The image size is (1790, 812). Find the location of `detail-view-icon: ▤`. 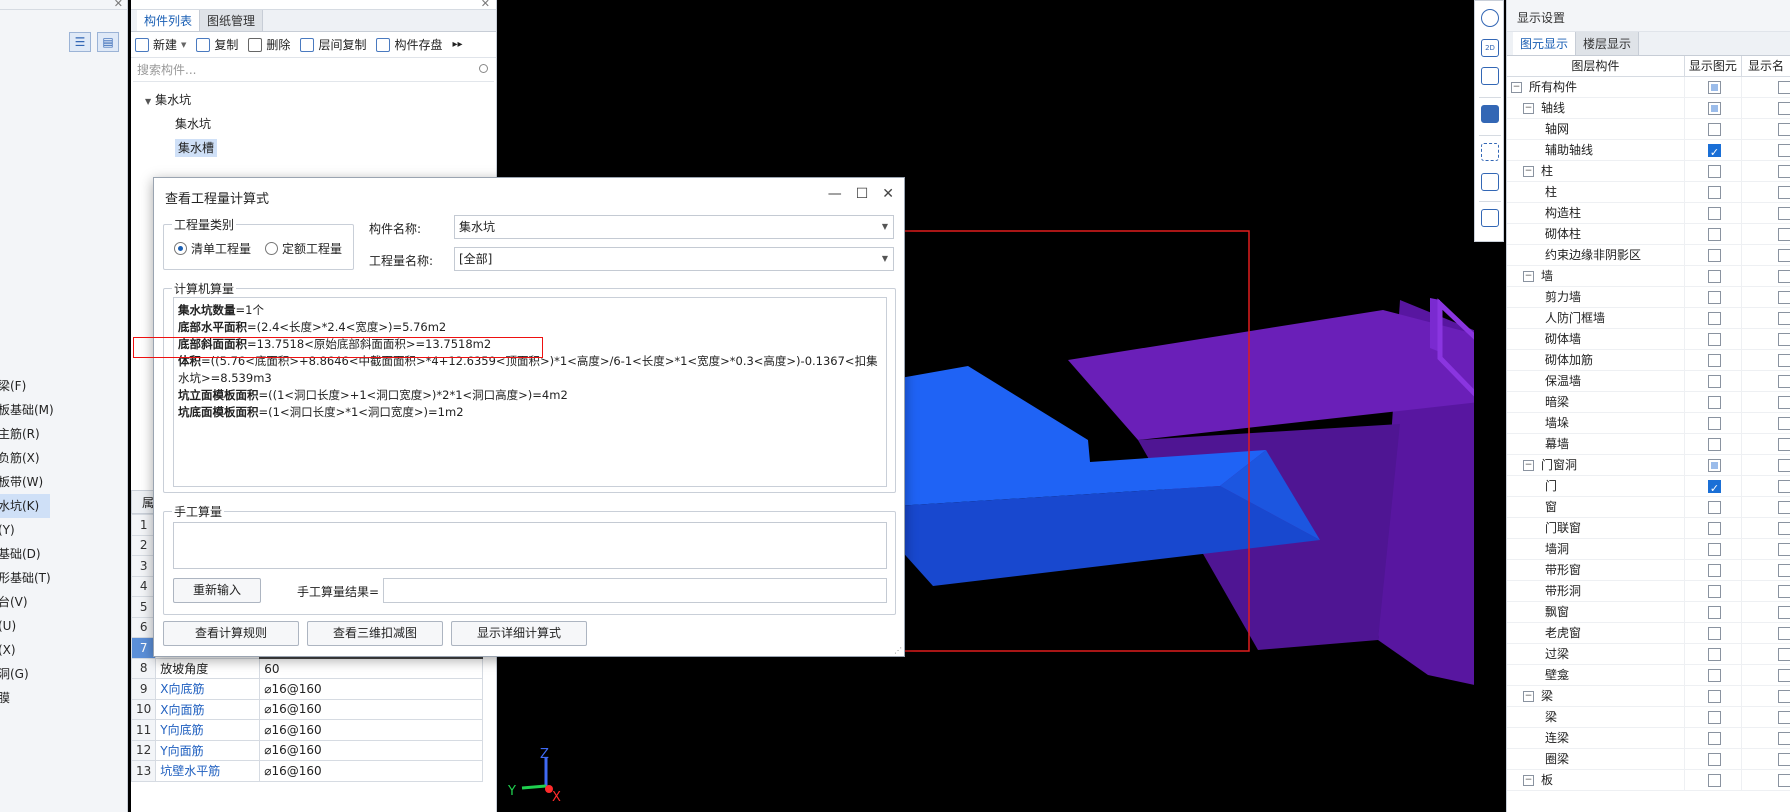

detail-view-icon: ▤ is located at coordinates (108, 42).